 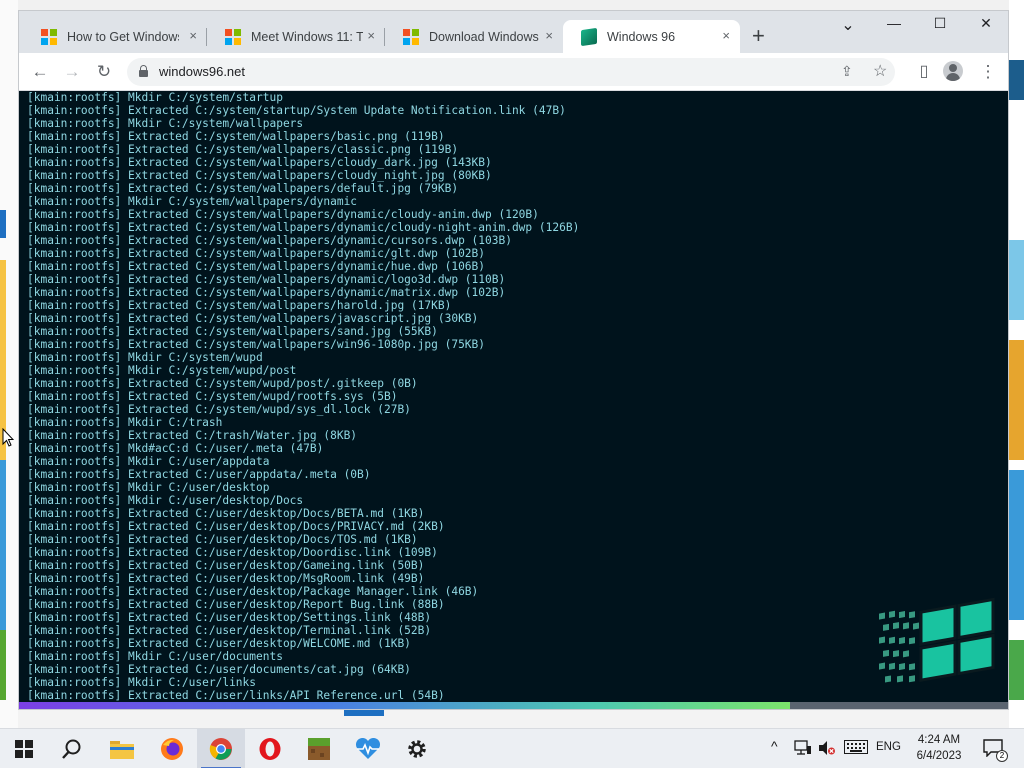 What do you see at coordinates (405, 705) in the screenshot?
I see `boot-progress-fill` at bounding box center [405, 705].